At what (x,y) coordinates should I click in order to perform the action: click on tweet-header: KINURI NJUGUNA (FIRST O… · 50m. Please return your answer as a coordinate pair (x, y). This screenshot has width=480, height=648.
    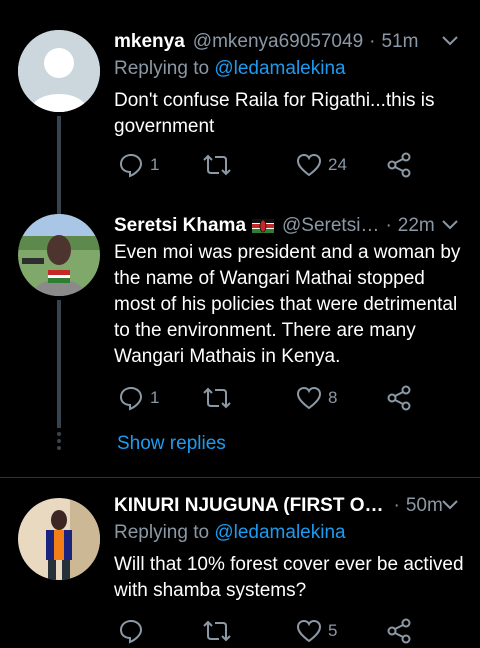
    Looking at the image, I should click on (289, 506).